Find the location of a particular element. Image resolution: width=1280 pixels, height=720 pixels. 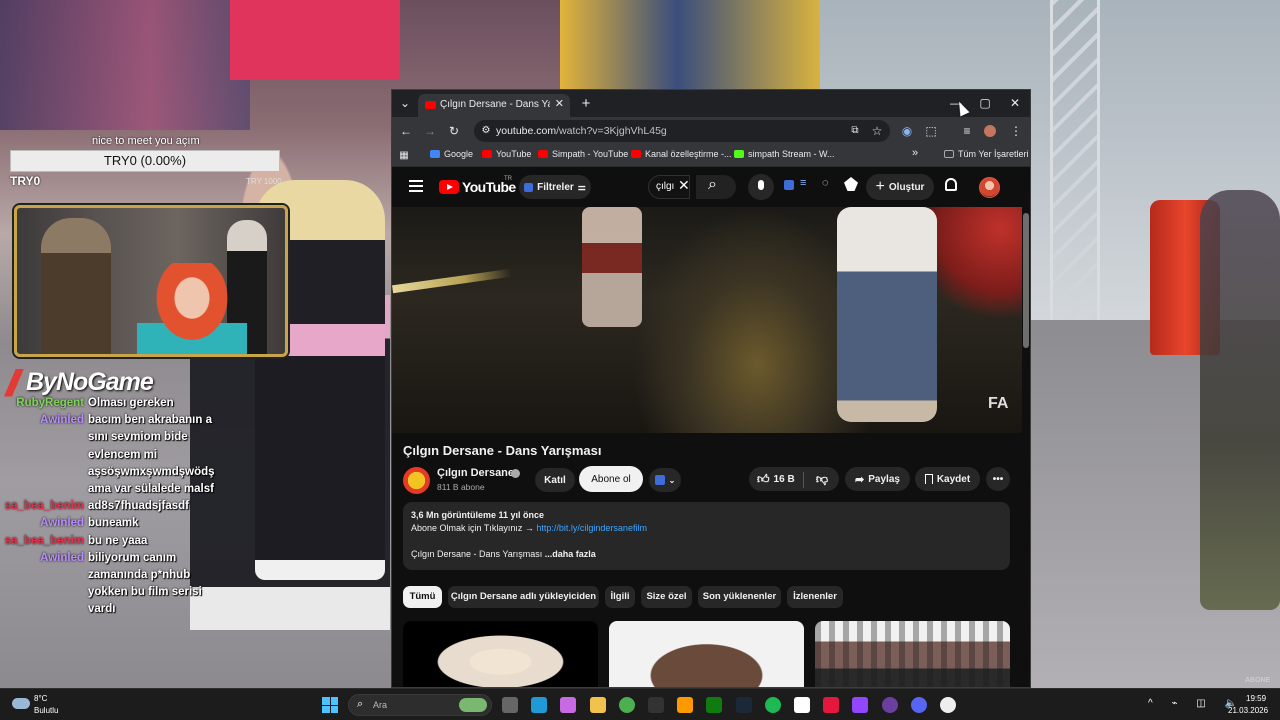

profile-avatar-icon is located at coordinates (990, 131).